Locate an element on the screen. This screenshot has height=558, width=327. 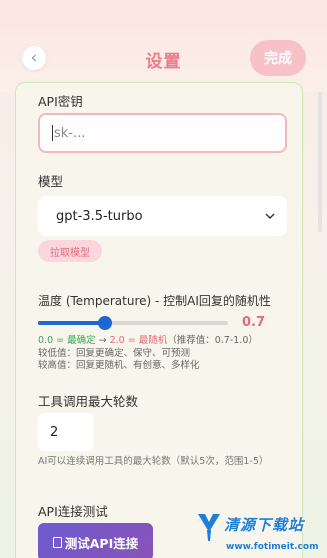
model-selected-value: gpt-3.5-turbo is located at coordinates (99, 216).